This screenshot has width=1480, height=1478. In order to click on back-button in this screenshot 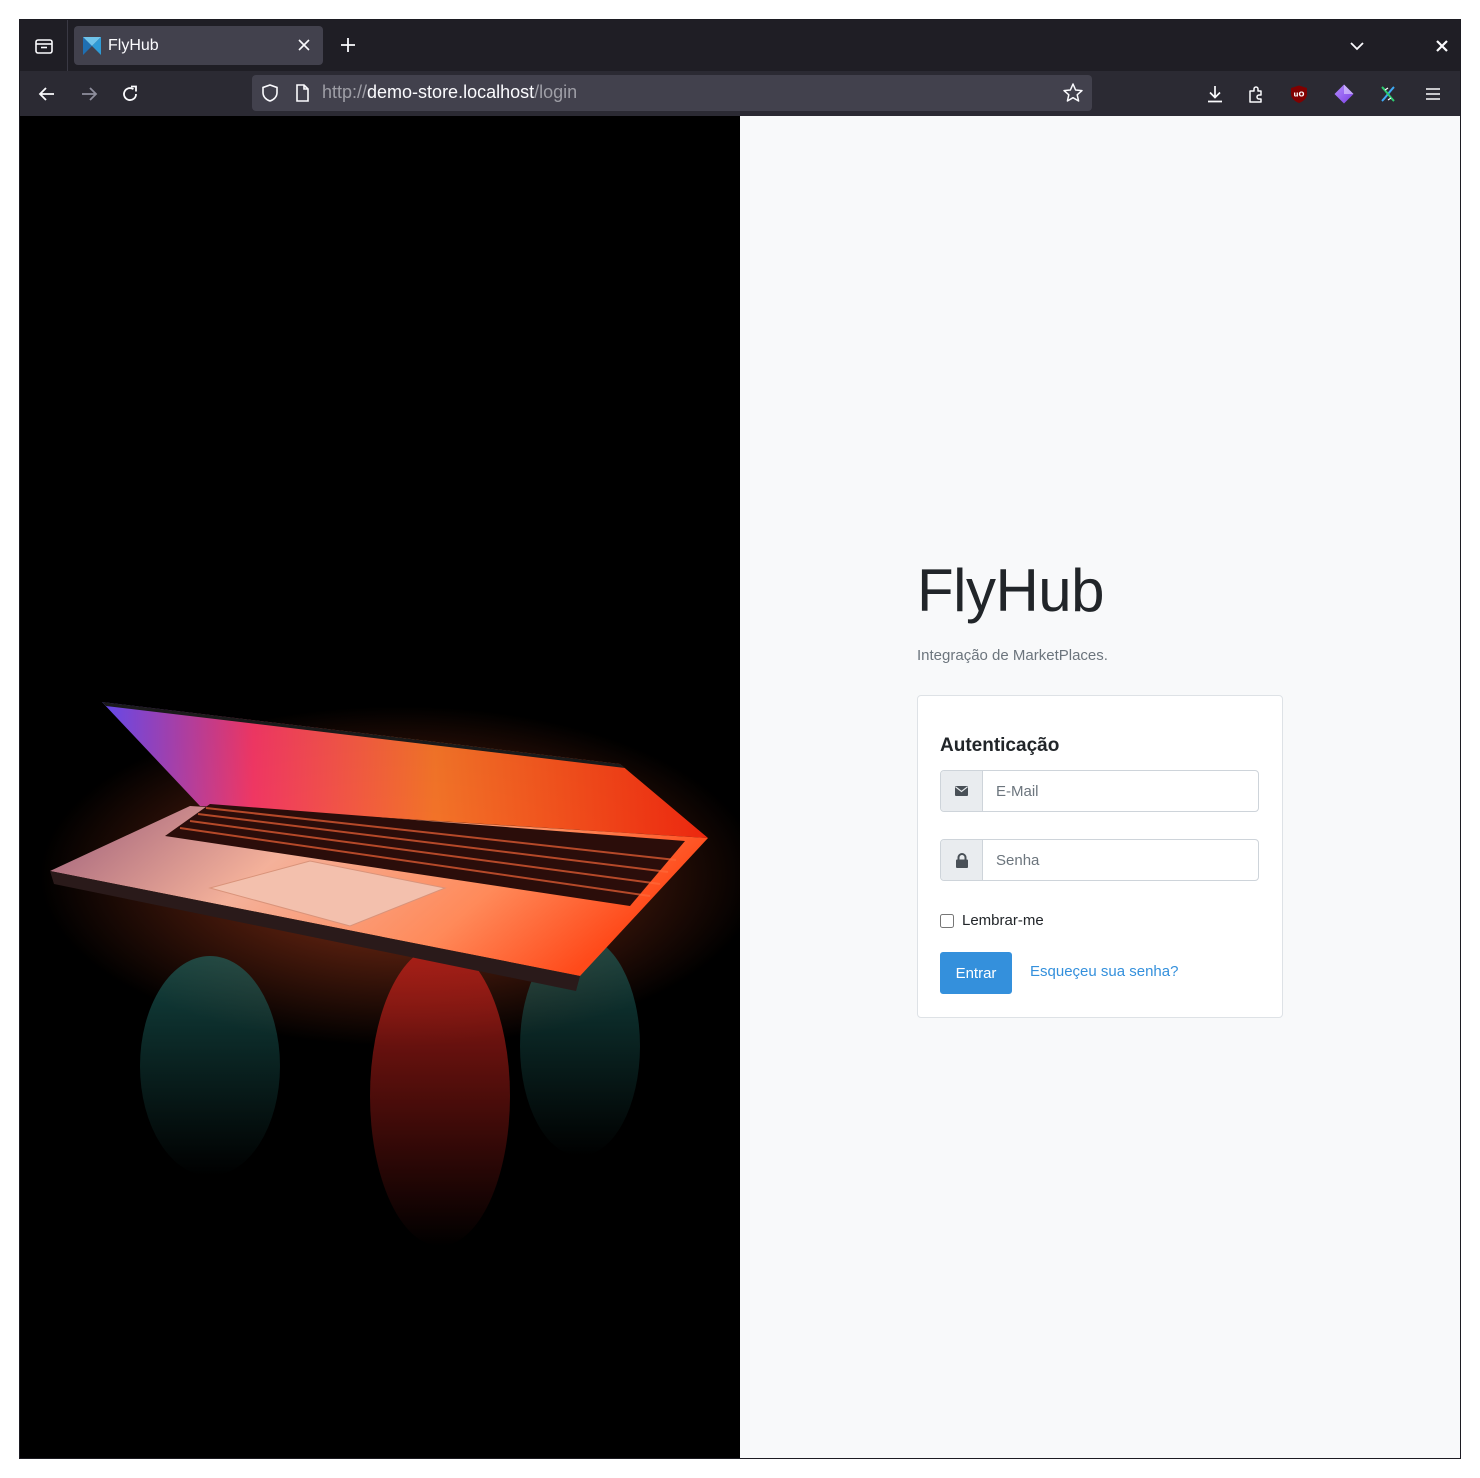, I will do `click(47, 94)`.